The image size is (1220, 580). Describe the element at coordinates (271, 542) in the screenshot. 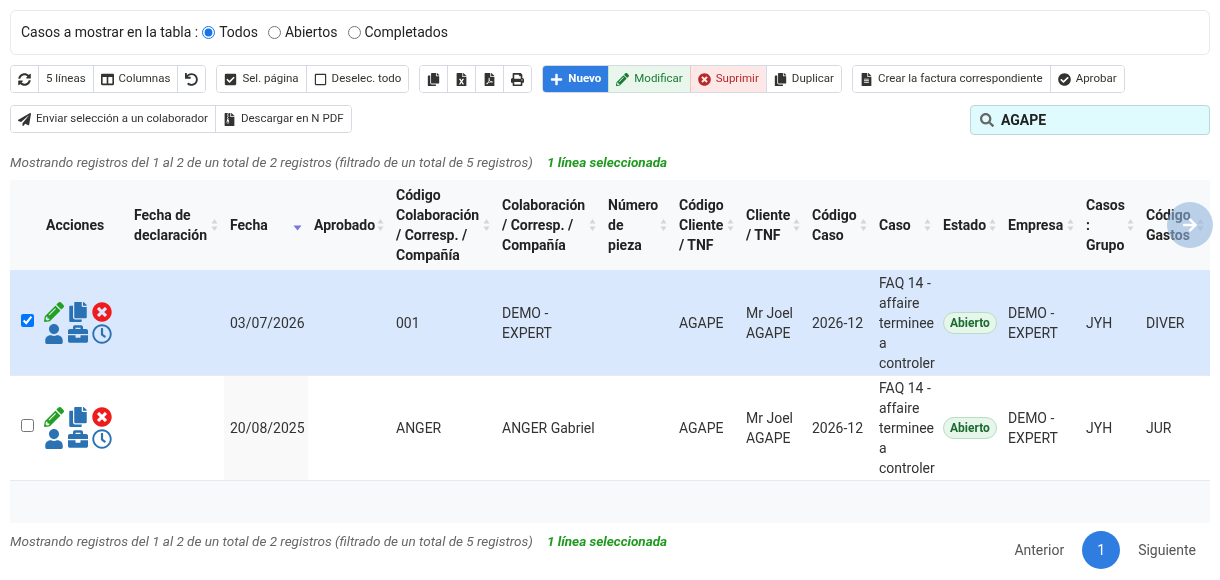

I see `bottom-info-text: Mostrando registros del 1 al 2 de un total de 2 registros (filtrado de un total de 5 registros)` at that location.